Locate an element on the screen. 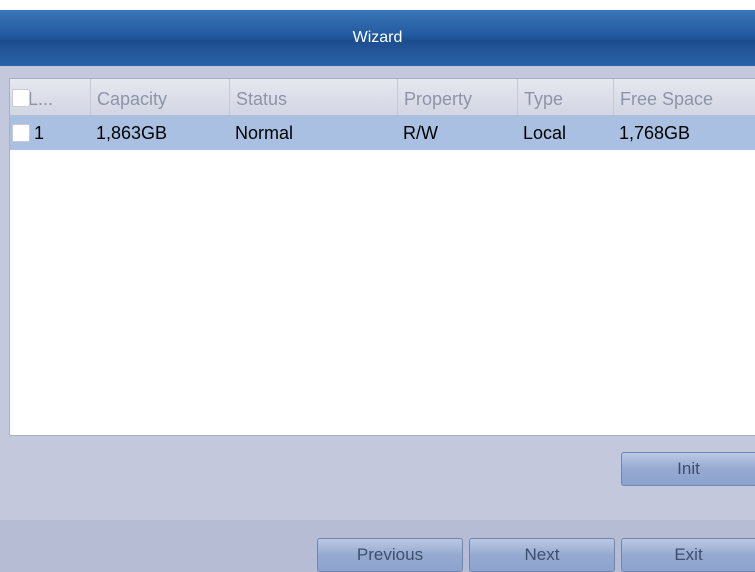 This screenshot has width=755, height=572. footer-bar: Previous Next Exit is located at coordinates (377, 546).